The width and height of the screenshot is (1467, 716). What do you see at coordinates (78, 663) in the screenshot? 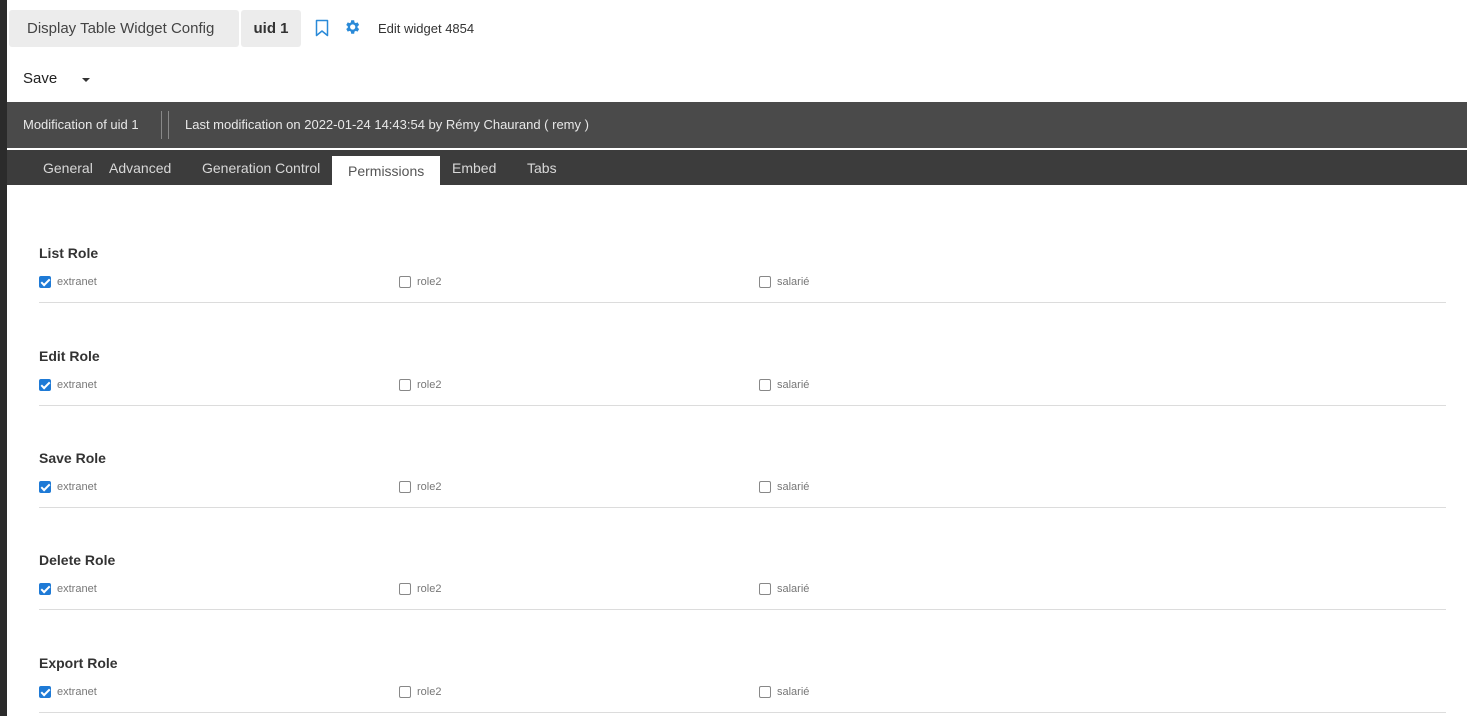
I see `section-title: Export Role` at bounding box center [78, 663].